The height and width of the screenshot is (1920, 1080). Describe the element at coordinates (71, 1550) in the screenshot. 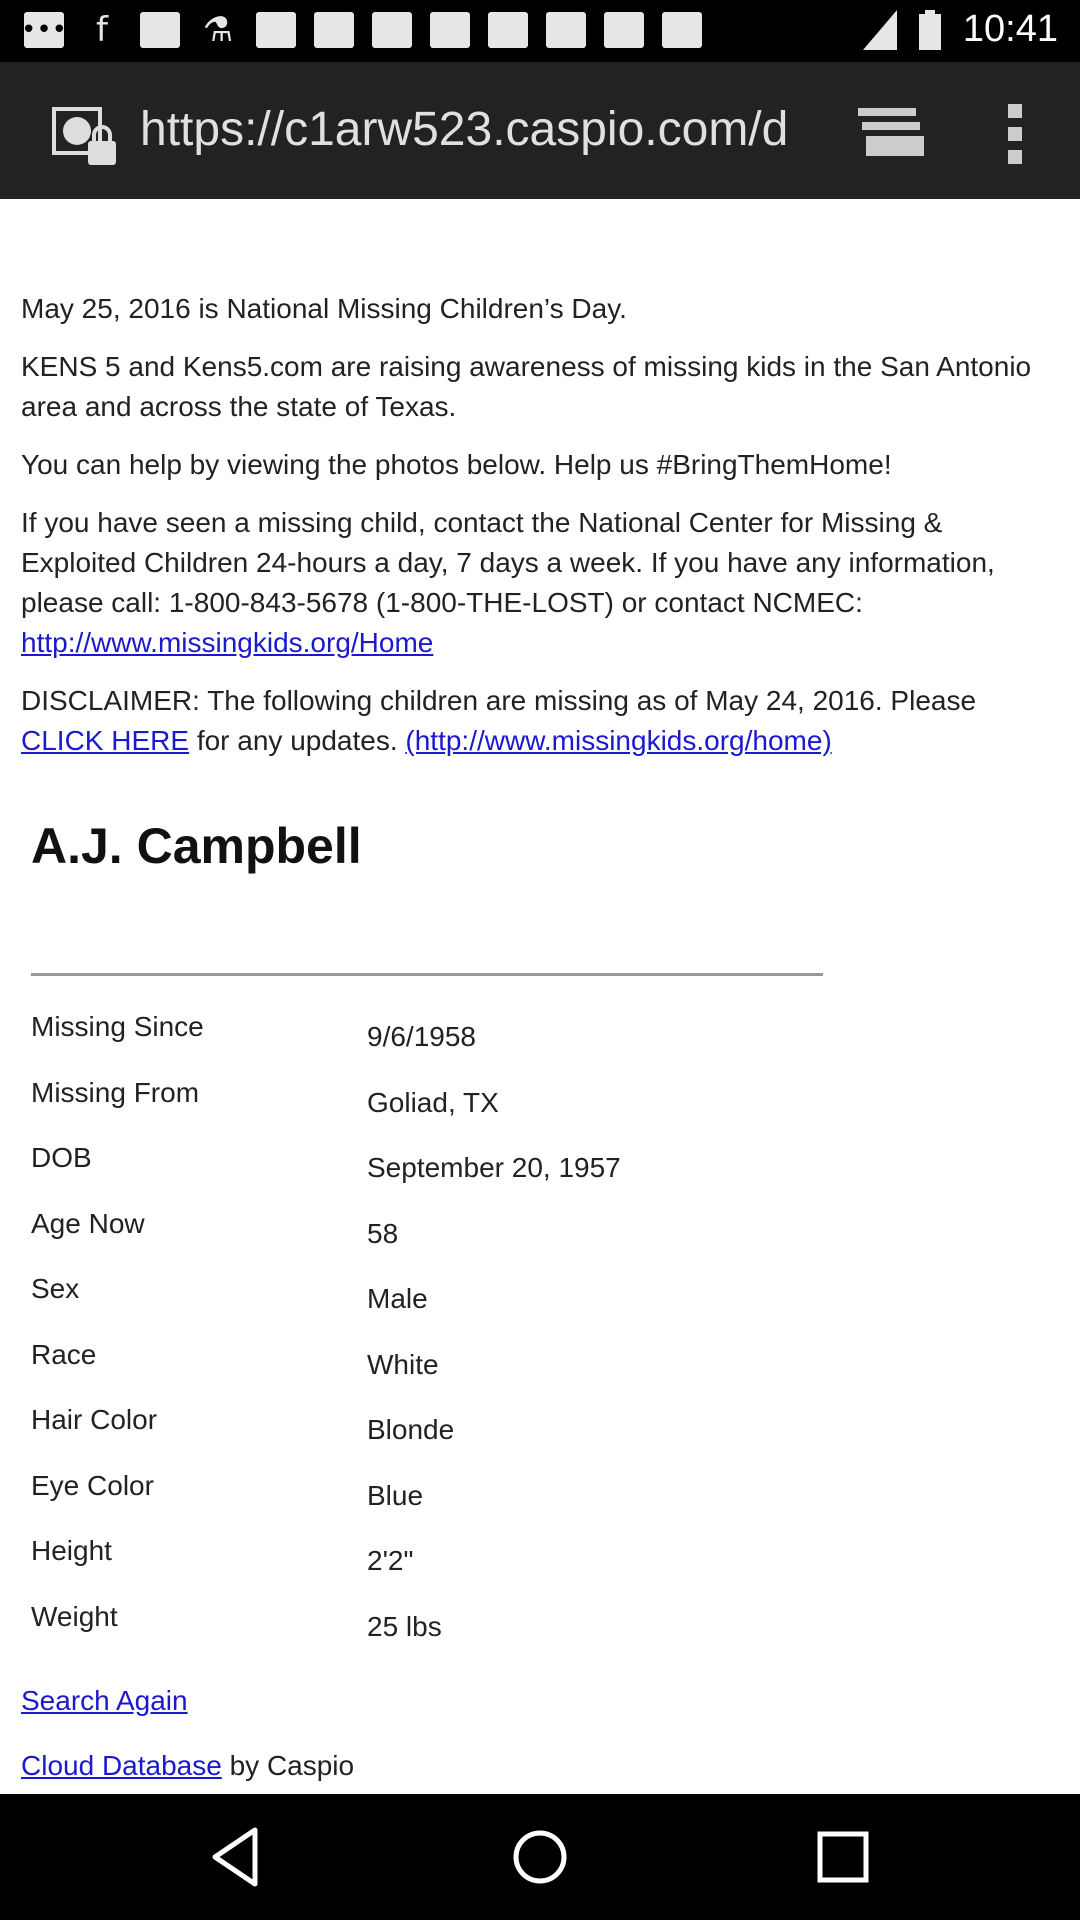

I see `detail-label: Height` at that location.